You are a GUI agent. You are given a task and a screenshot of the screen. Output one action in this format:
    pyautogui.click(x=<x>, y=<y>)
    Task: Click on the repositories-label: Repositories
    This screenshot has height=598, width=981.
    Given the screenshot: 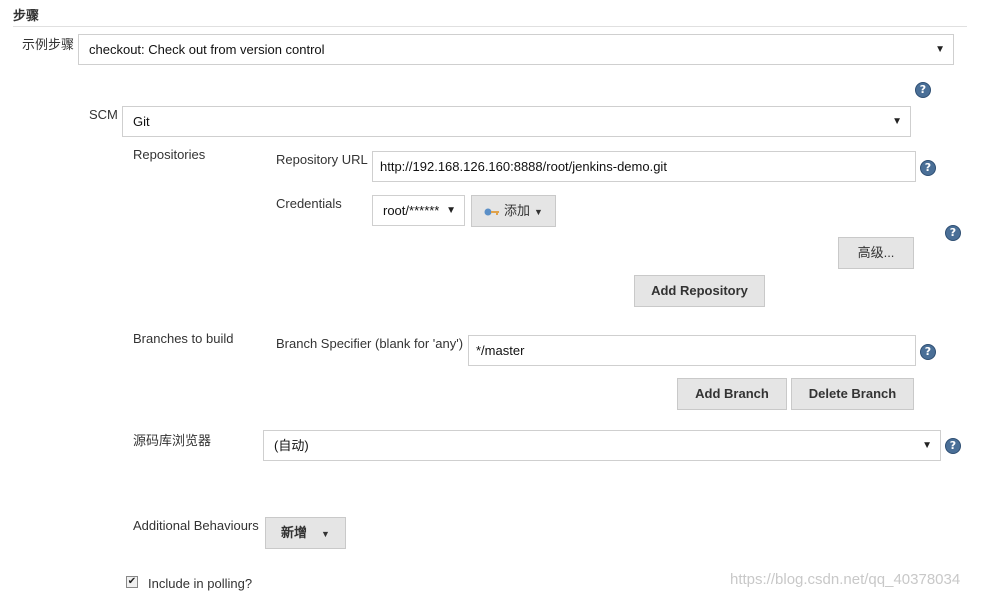 What is the action you would take?
    pyautogui.click(x=169, y=154)
    